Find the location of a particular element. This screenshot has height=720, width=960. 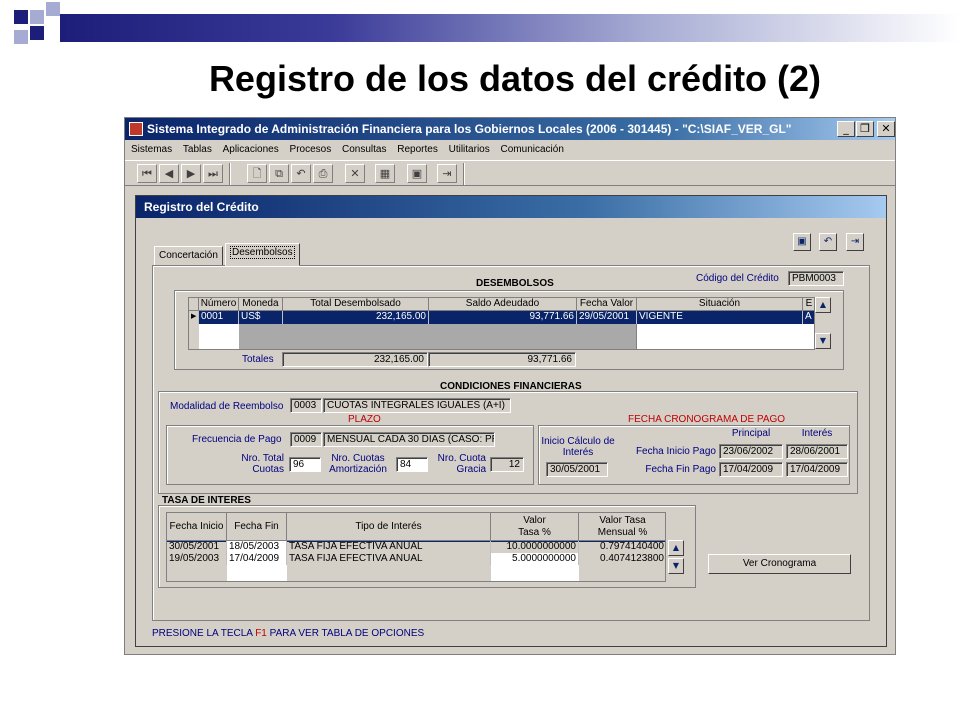

fecha-fin-principal-field: 17/04/2009 is located at coordinates (751, 469).